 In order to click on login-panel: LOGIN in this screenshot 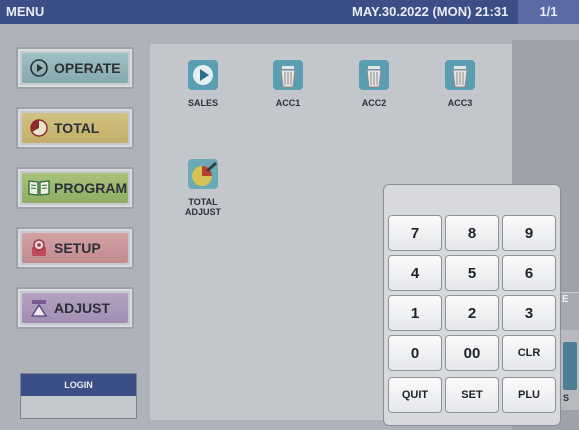, I will do `click(78, 396)`.